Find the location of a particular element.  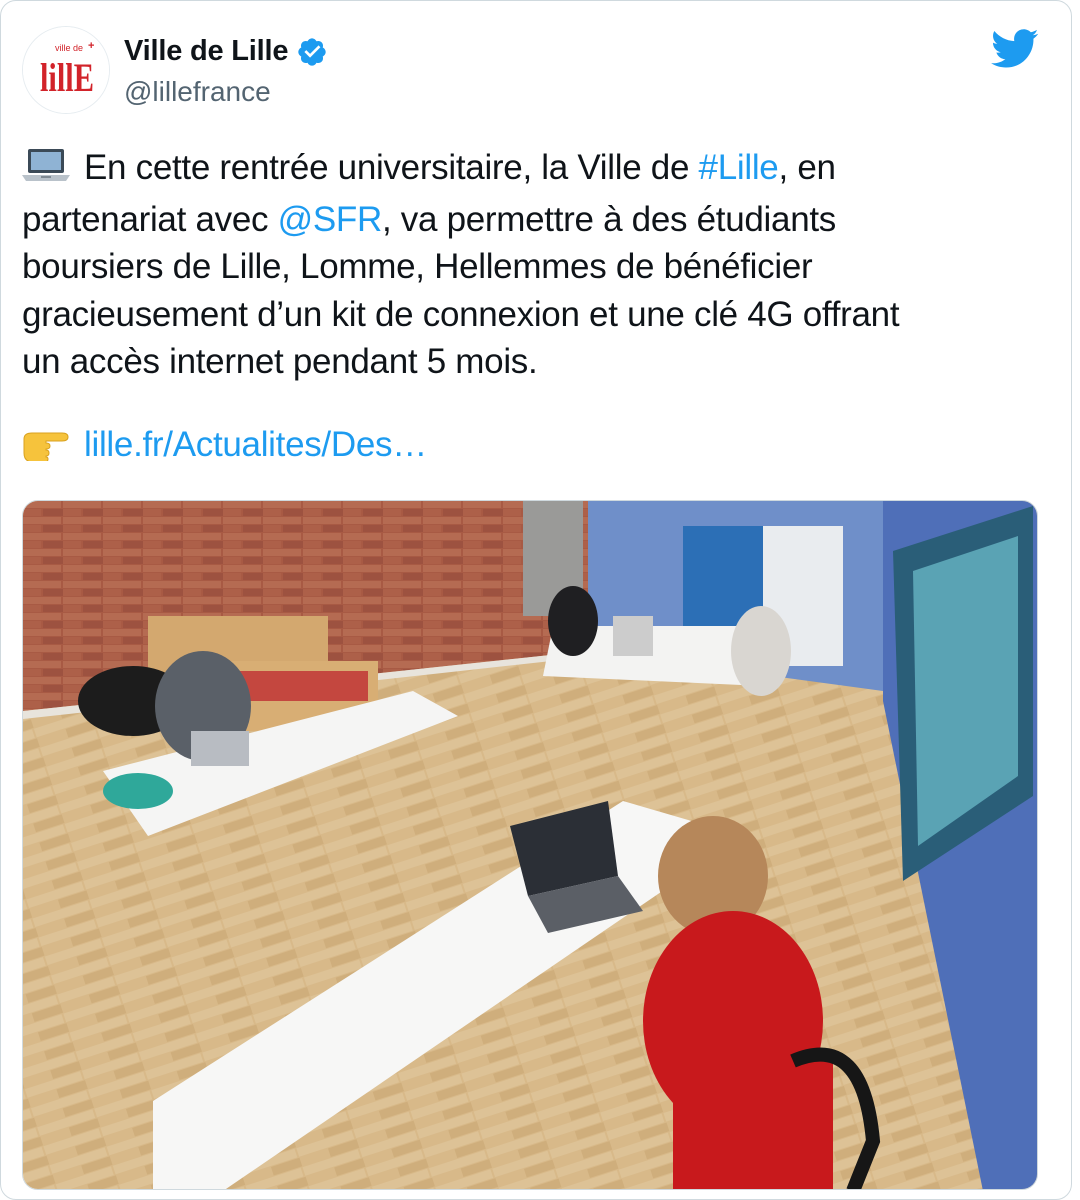

tweet-text-line: un accès internet pendant 5 mois. is located at coordinates (534, 362).